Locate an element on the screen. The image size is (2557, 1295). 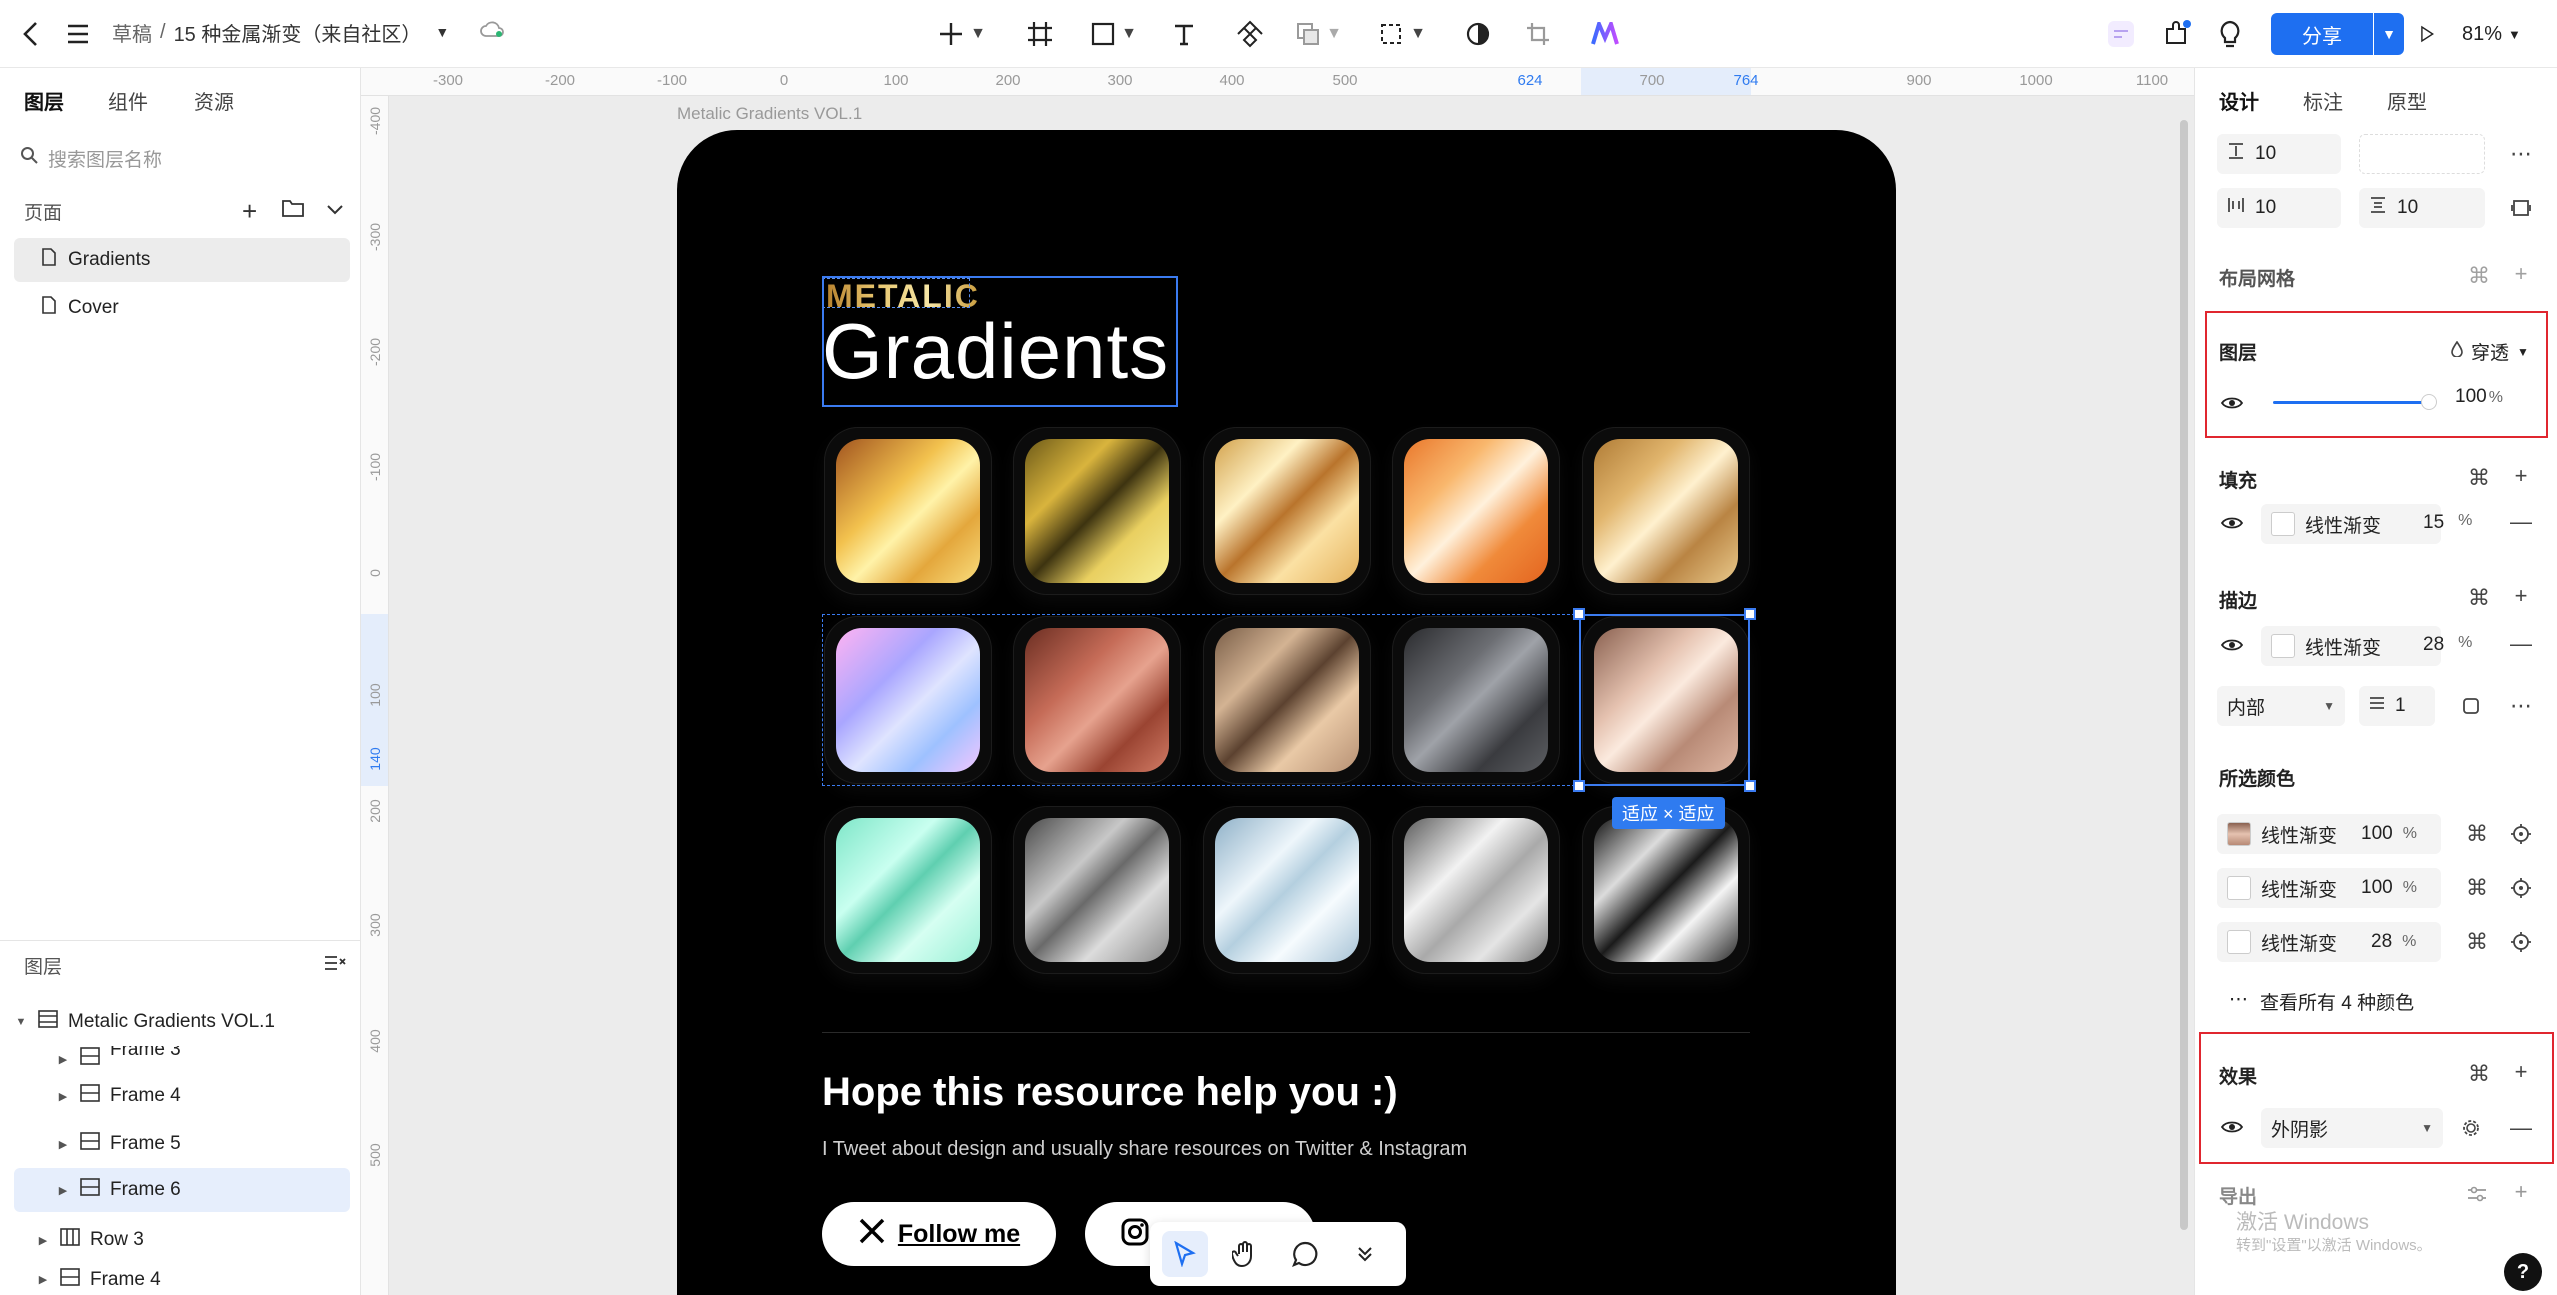
add-layout-grid-icon: + is located at coordinates (2521, 274).